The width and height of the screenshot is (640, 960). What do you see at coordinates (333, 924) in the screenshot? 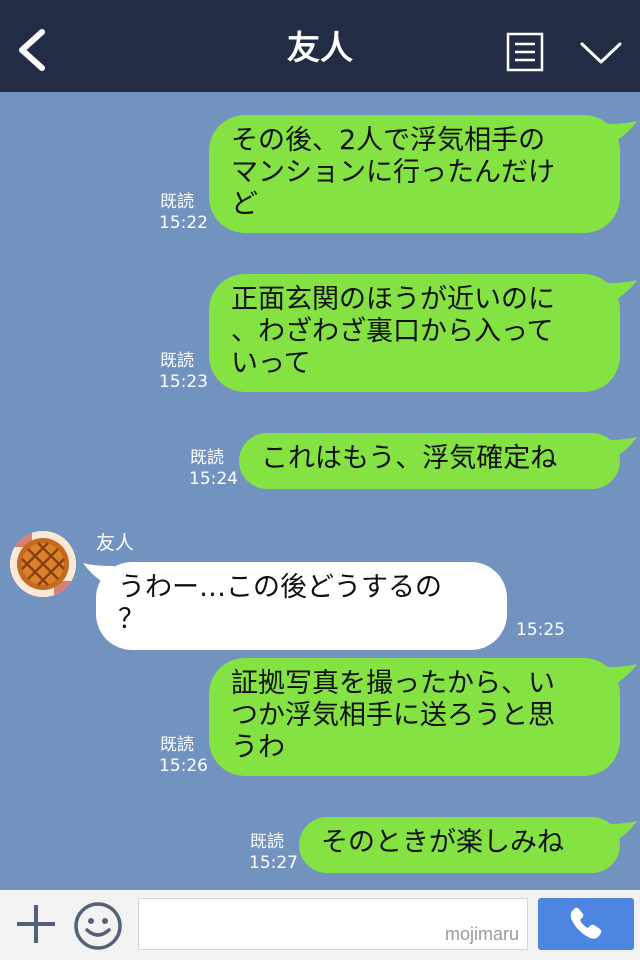
I see `message-input: mojimaru` at bounding box center [333, 924].